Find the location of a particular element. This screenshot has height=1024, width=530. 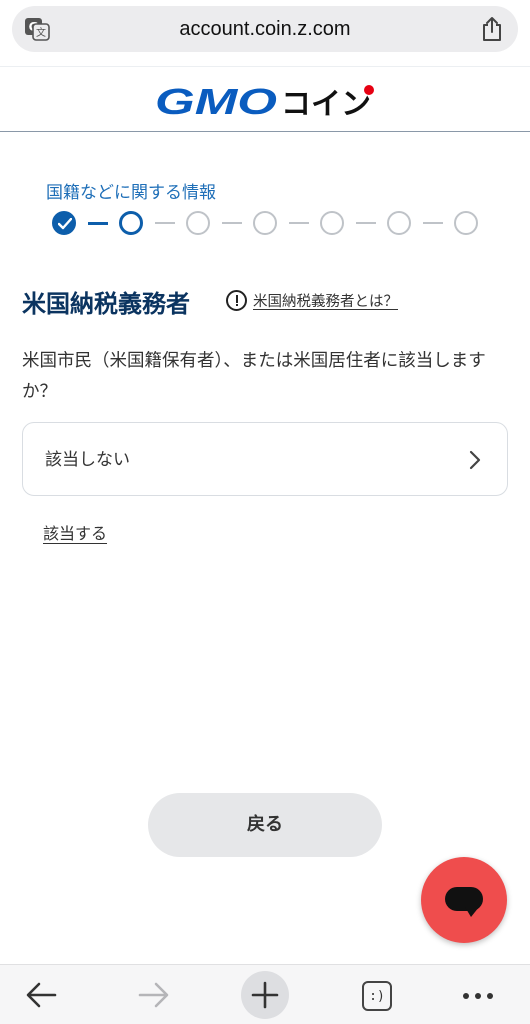

gmo-coin-logo: GMO コイン is located at coordinates (270, 101).